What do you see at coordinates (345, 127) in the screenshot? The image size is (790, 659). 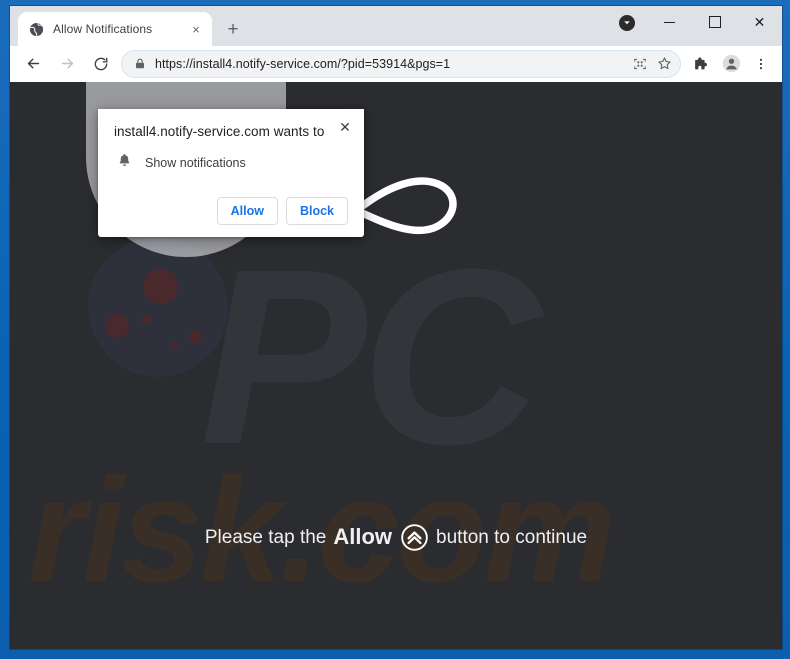 I see `close-icon: ✕` at bounding box center [345, 127].